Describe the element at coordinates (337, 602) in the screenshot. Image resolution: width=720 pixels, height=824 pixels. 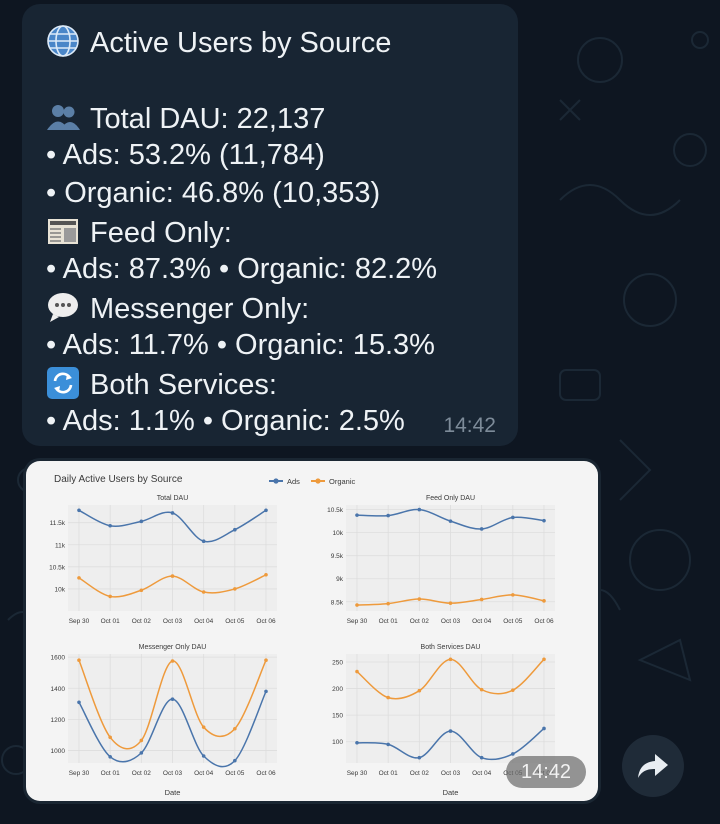
I see `panel-2-ytick-label: 8.5k` at that location.